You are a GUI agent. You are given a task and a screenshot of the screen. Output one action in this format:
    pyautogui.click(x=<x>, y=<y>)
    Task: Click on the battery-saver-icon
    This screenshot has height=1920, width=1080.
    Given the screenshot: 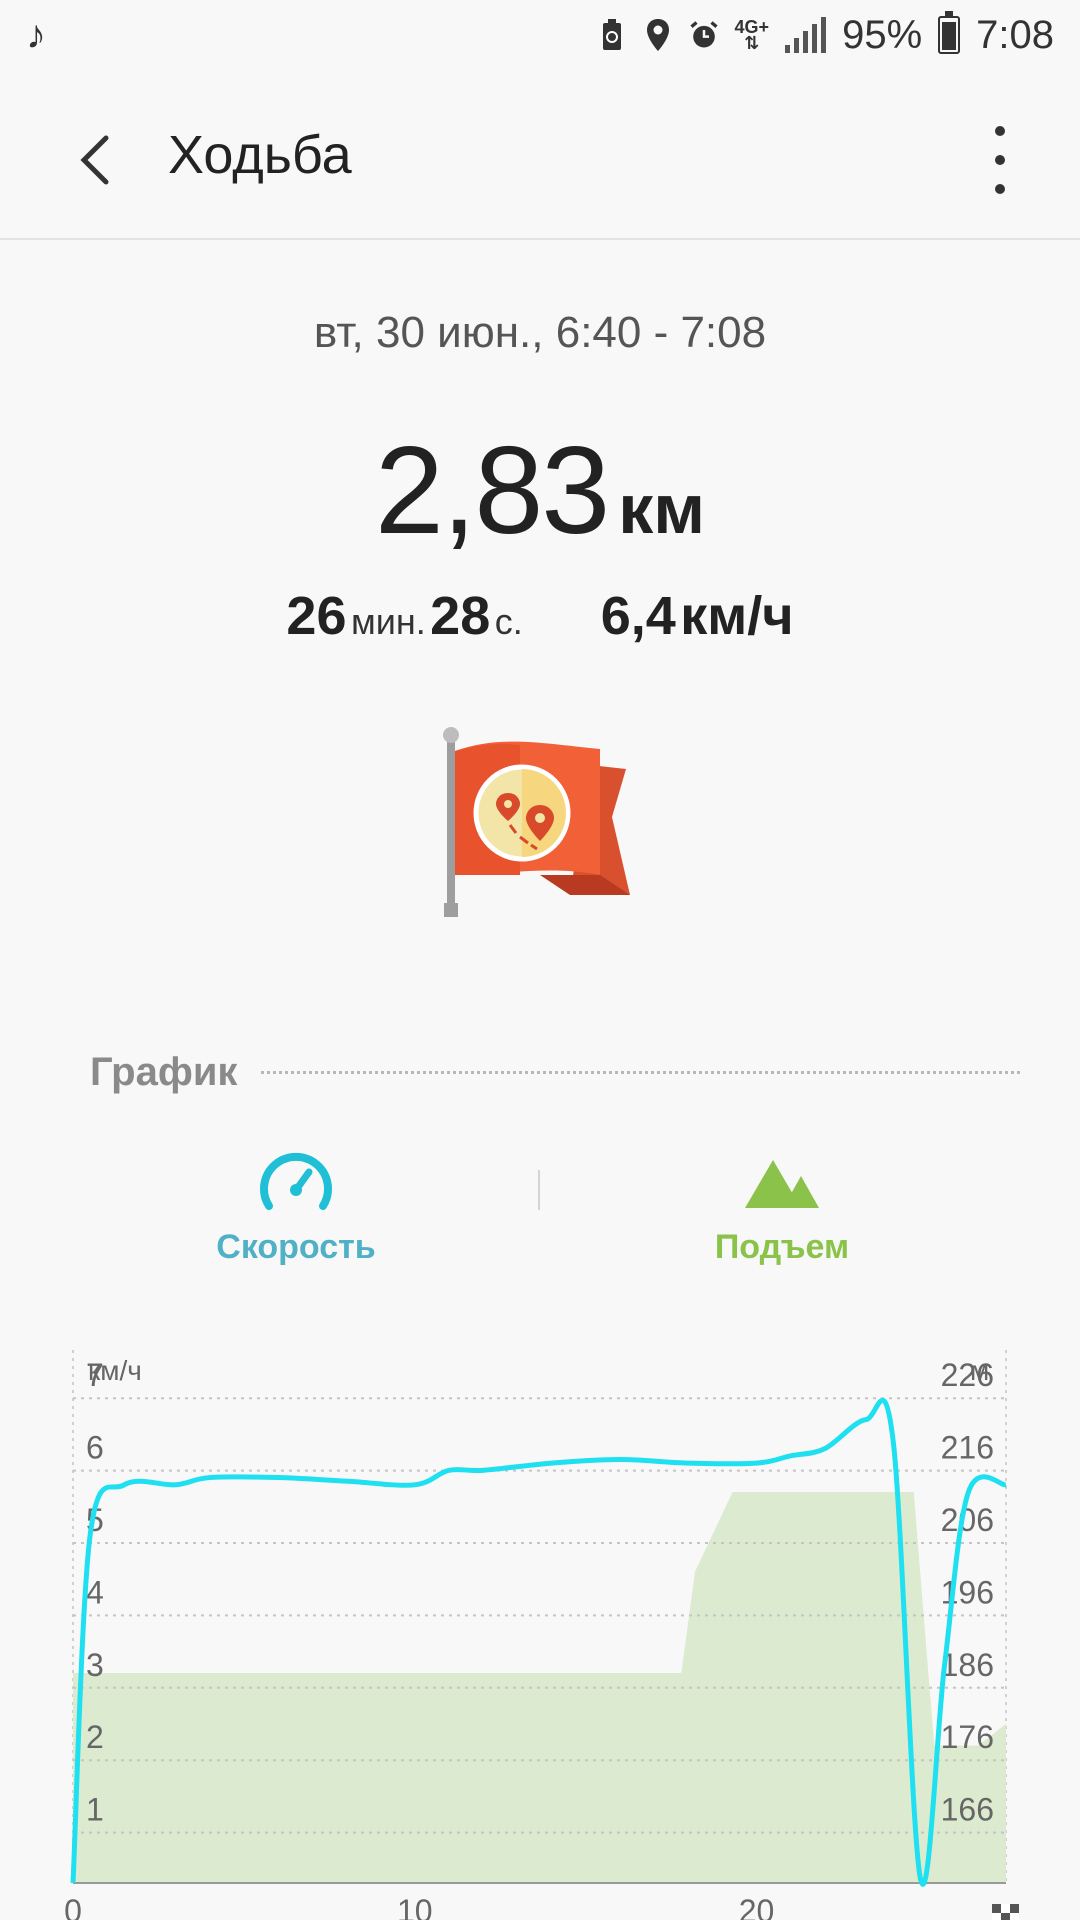 What is the action you would take?
    pyautogui.click(x=612, y=35)
    